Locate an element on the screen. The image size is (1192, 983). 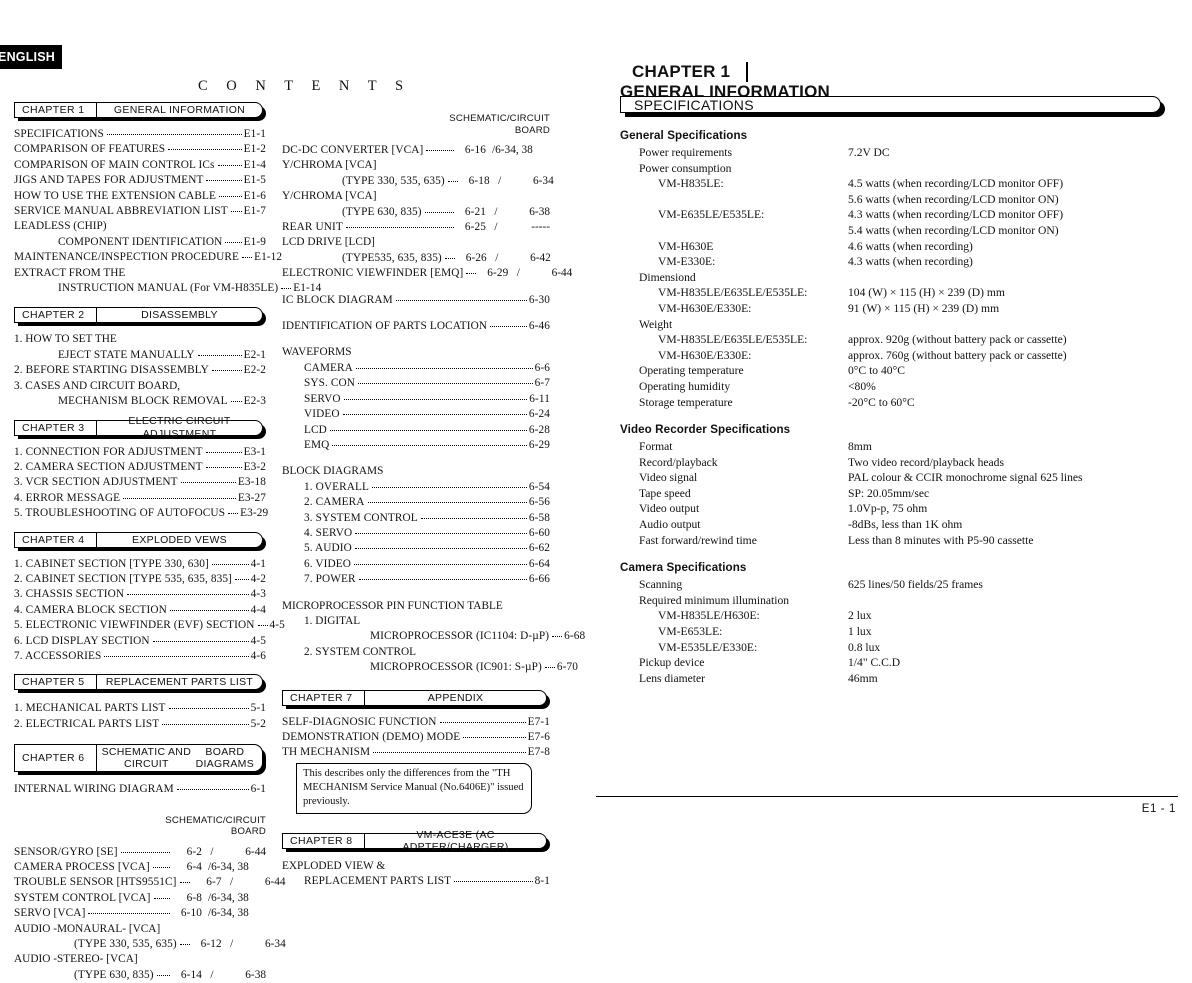
chapter-id: CHAPTER 6 is located at coordinates (56, 758).